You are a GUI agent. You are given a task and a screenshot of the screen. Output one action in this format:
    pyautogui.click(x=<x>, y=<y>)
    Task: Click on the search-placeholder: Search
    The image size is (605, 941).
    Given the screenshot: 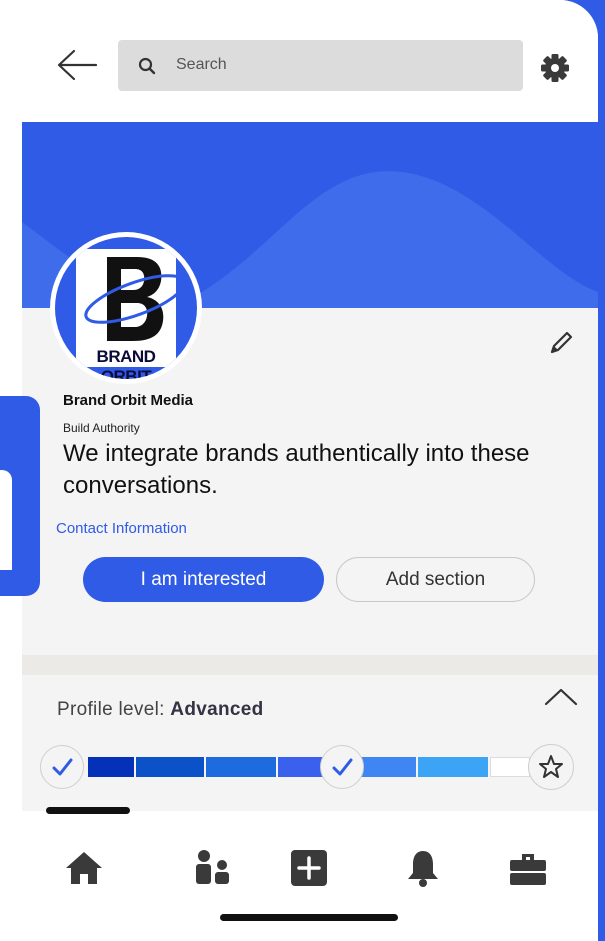 What is the action you would take?
    pyautogui.click(x=201, y=64)
    